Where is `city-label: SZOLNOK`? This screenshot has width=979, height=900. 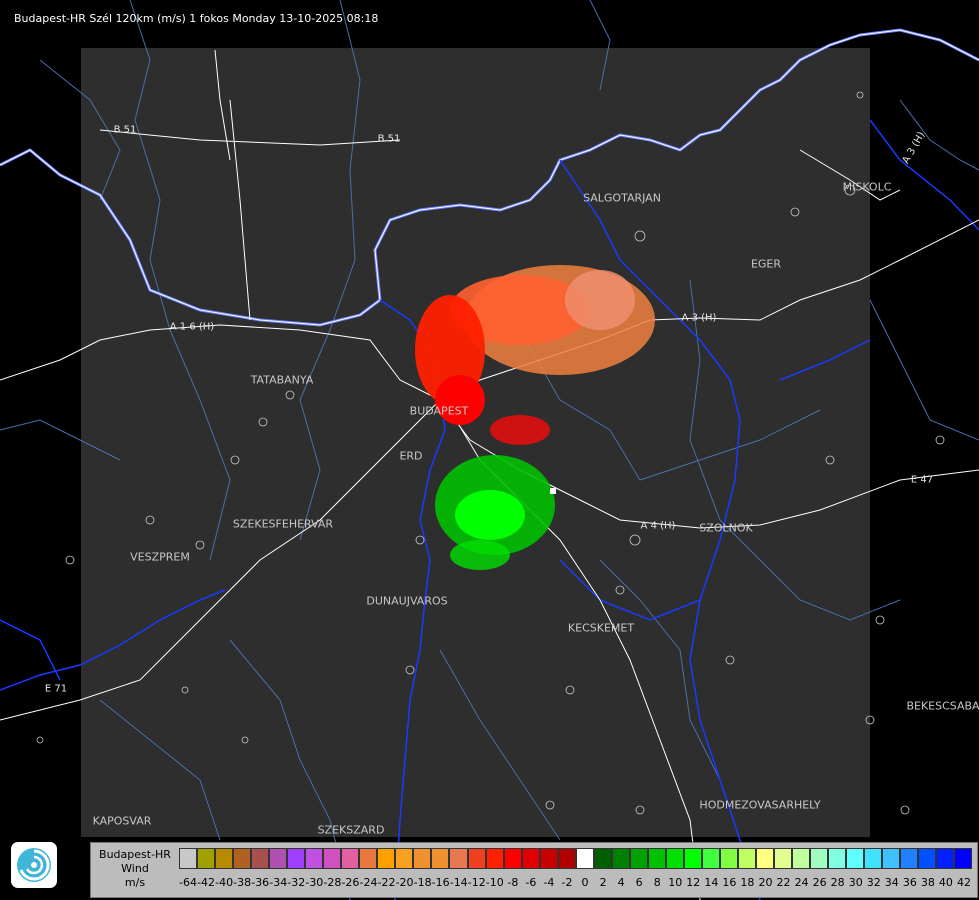
city-label: SZOLNOK is located at coordinates (726, 528).